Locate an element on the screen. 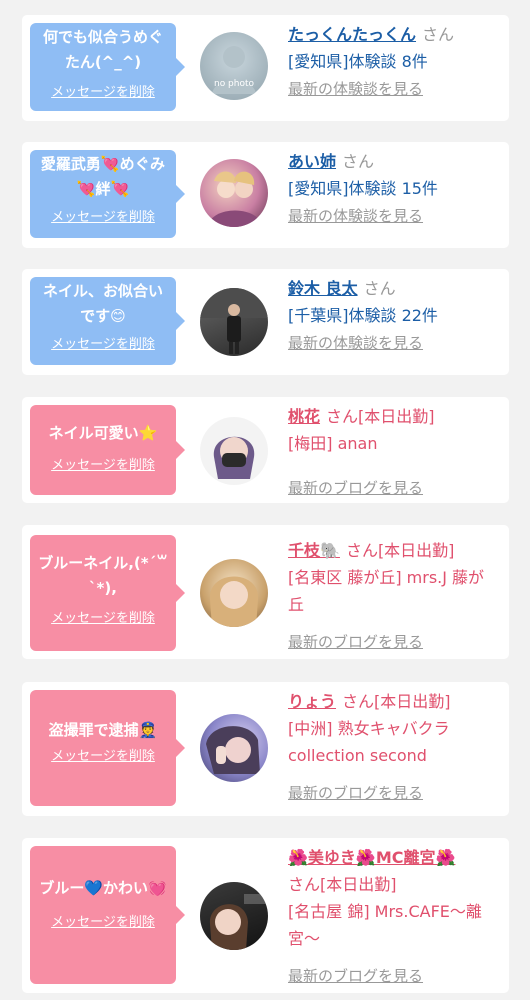 This screenshot has height=1000, width=530. user-name-link: あい姉 is located at coordinates (312, 161).